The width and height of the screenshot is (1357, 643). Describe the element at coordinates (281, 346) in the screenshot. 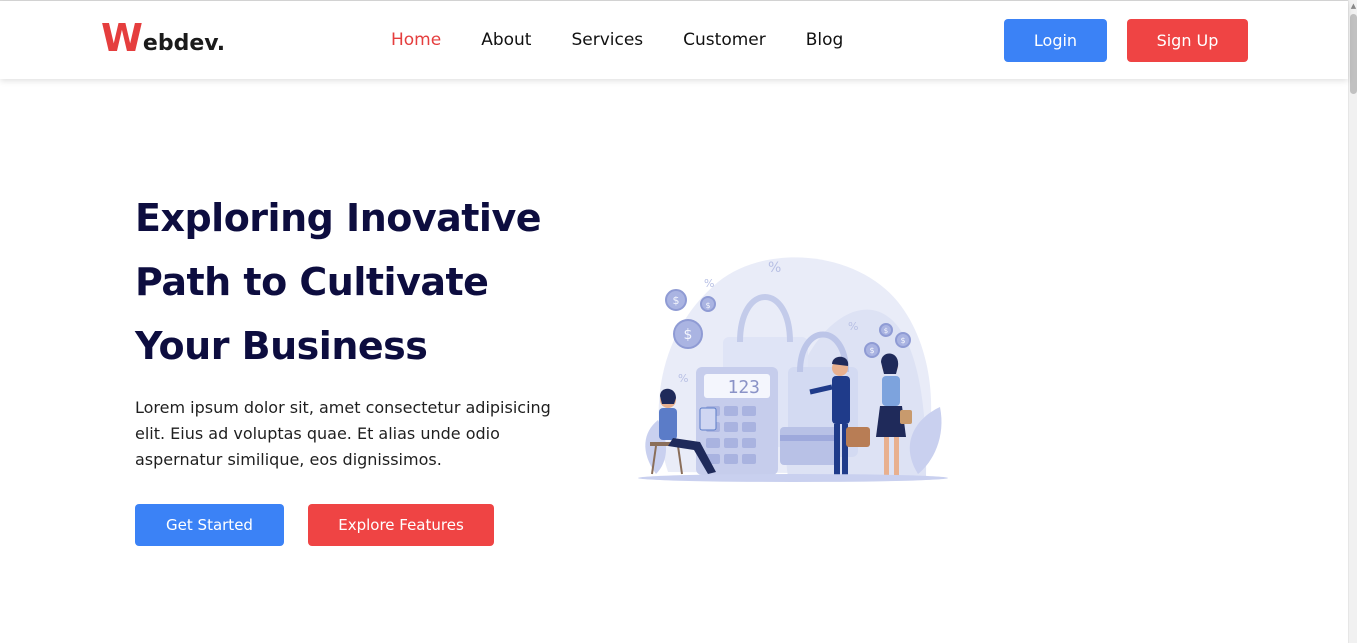

I see `hero-title-line-3: Your Business` at that location.